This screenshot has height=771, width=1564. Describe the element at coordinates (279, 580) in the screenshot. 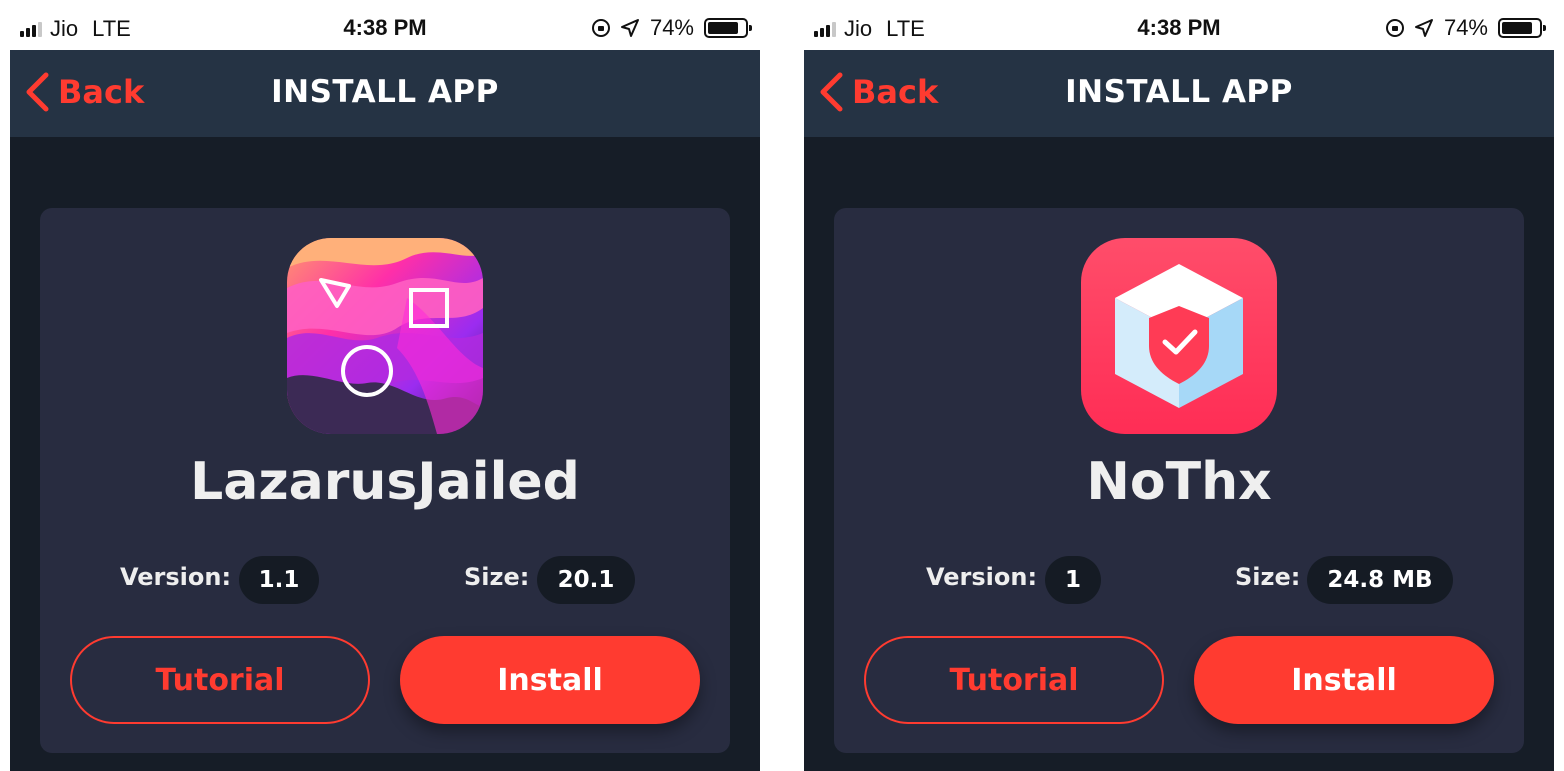

I see `version-value: 1.1` at that location.